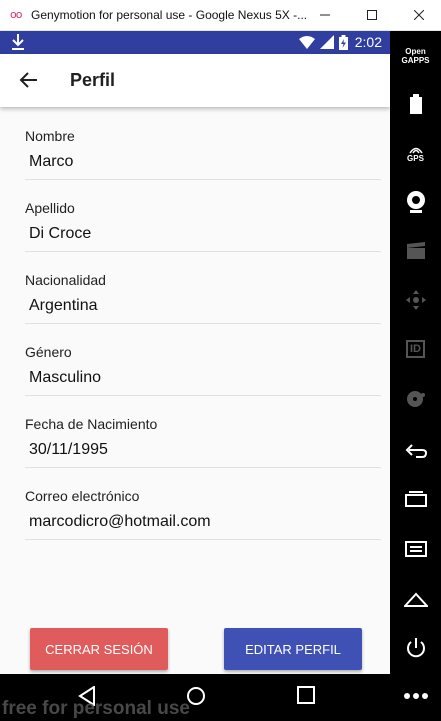  I want to click on power-button, so click(415, 648).